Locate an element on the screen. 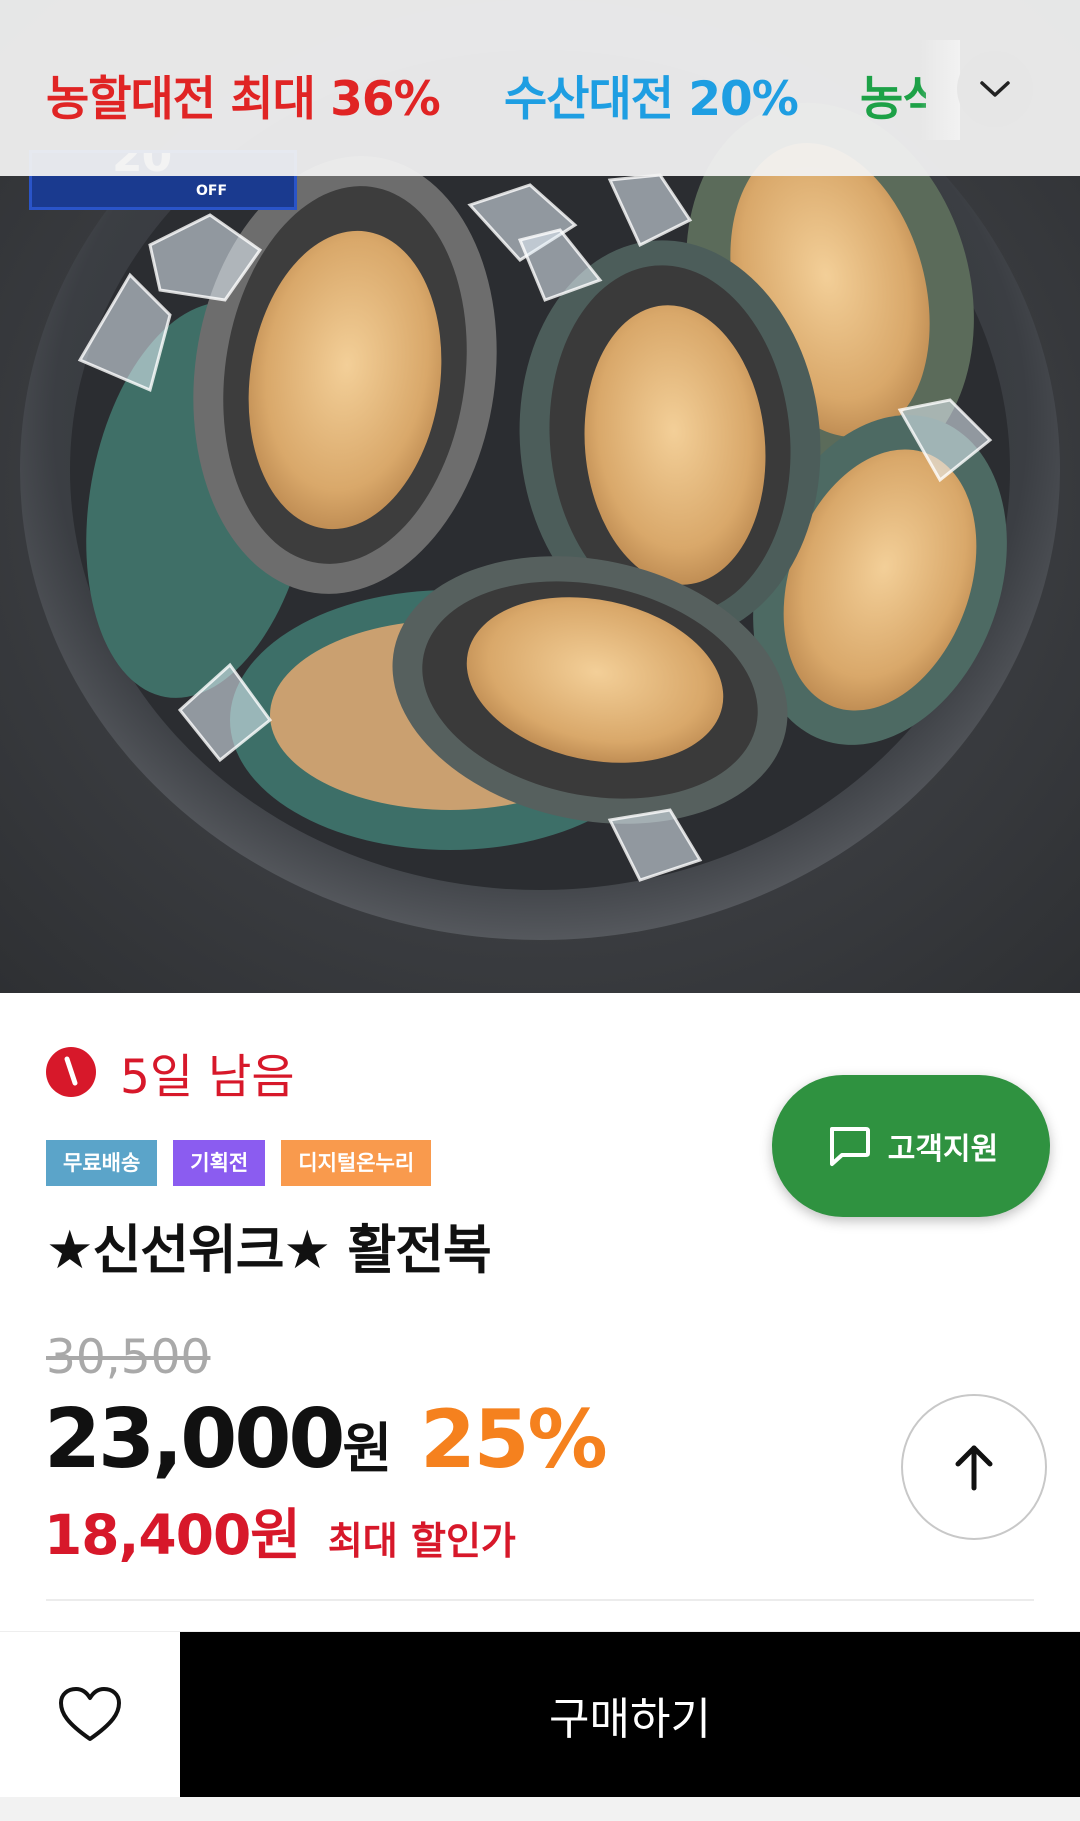 Image resolution: width=1080 pixels, height=1821 pixels. category-fade is located at coordinates (940, 90).